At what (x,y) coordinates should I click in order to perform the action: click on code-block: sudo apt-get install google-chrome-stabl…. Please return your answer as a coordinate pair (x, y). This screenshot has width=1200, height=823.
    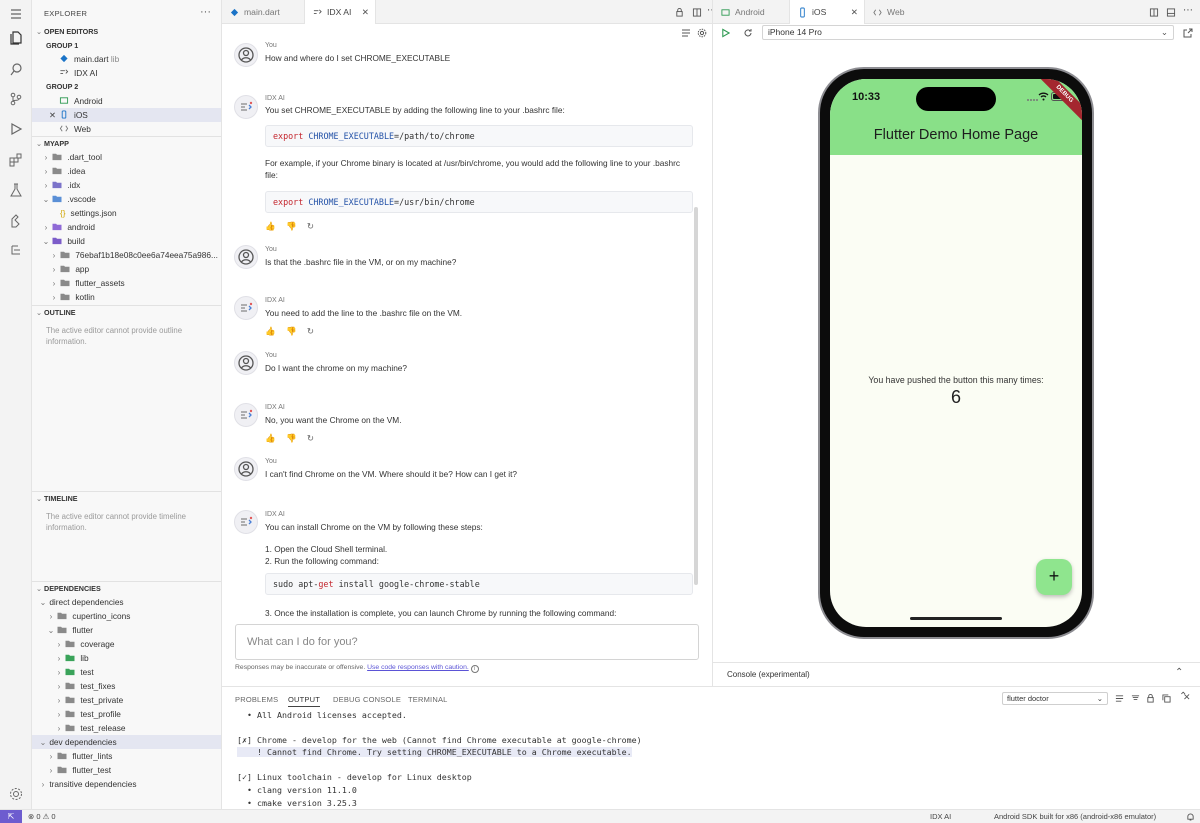
    Looking at the image, I should click on (479, 584).